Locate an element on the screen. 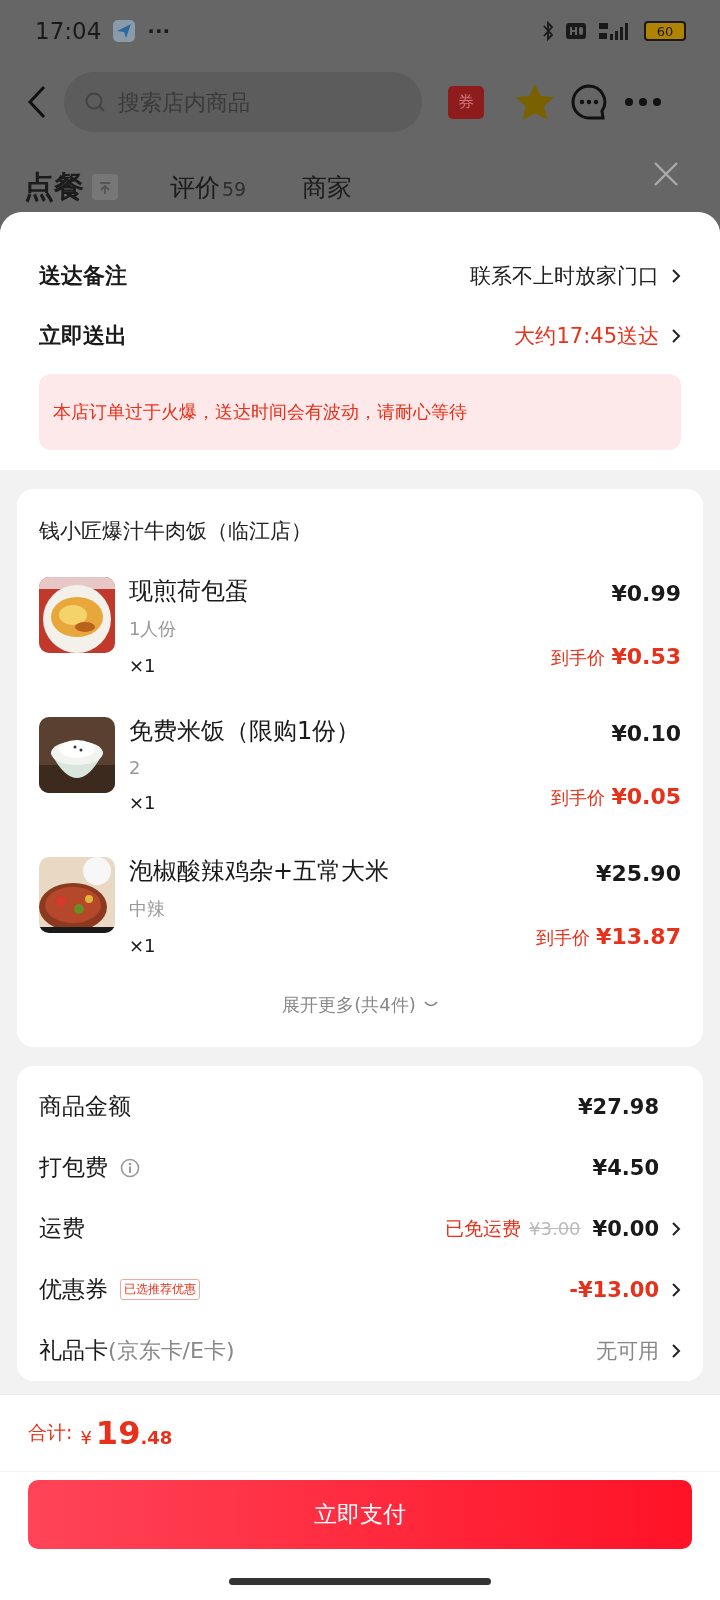 This screenshot has height=1600, width=720. app-icon is located at coordinates (124, 31).